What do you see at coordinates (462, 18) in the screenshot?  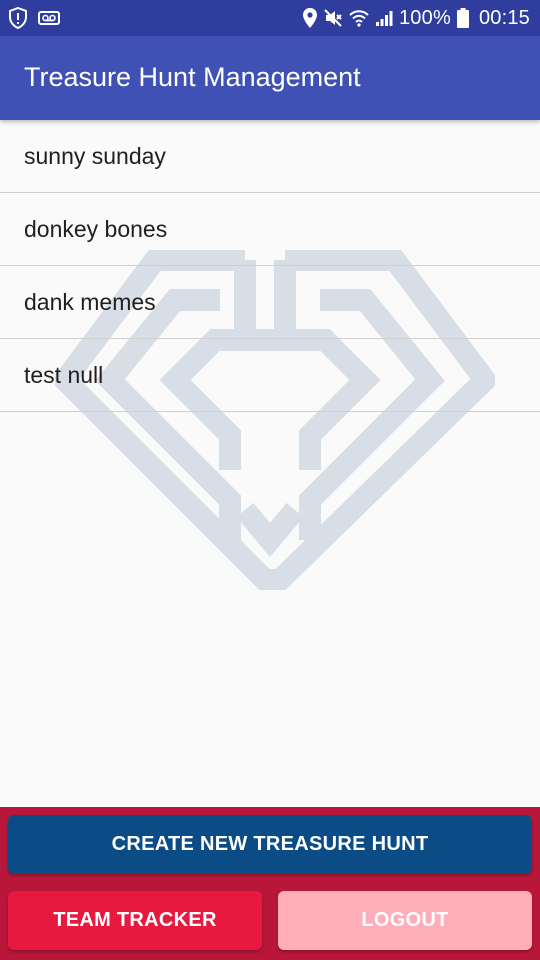 I see `battery-icon` at bounding box center [462, 18].